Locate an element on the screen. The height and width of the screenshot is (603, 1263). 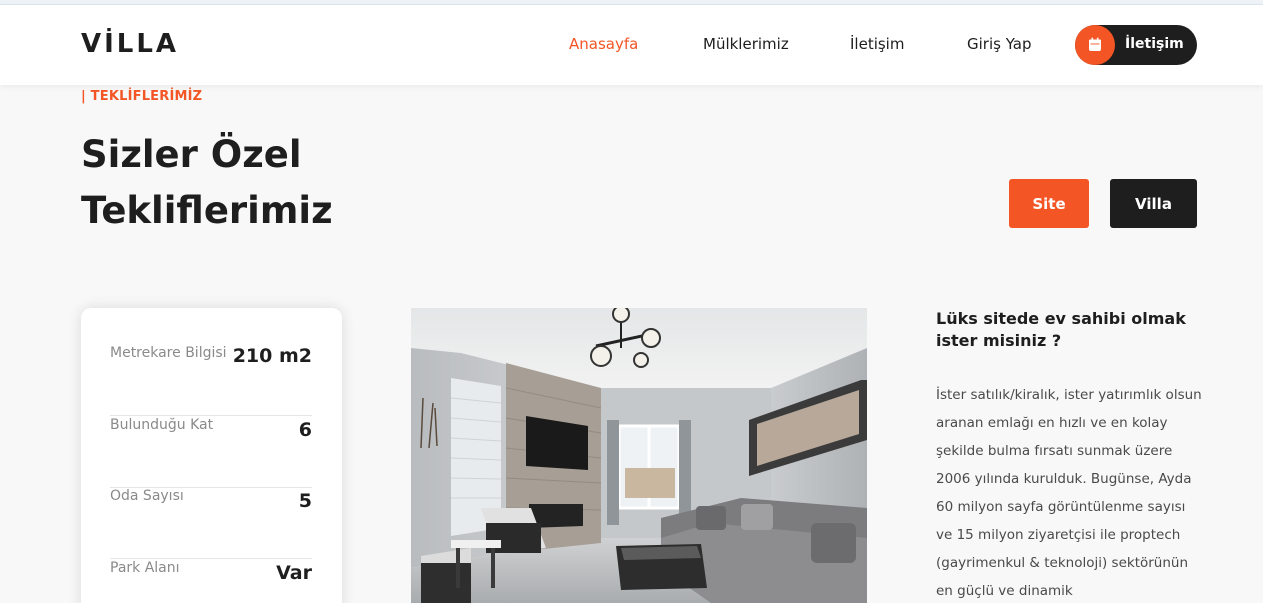
detail-label: Bulunduğu Kat is located at coordinates (162, 425).